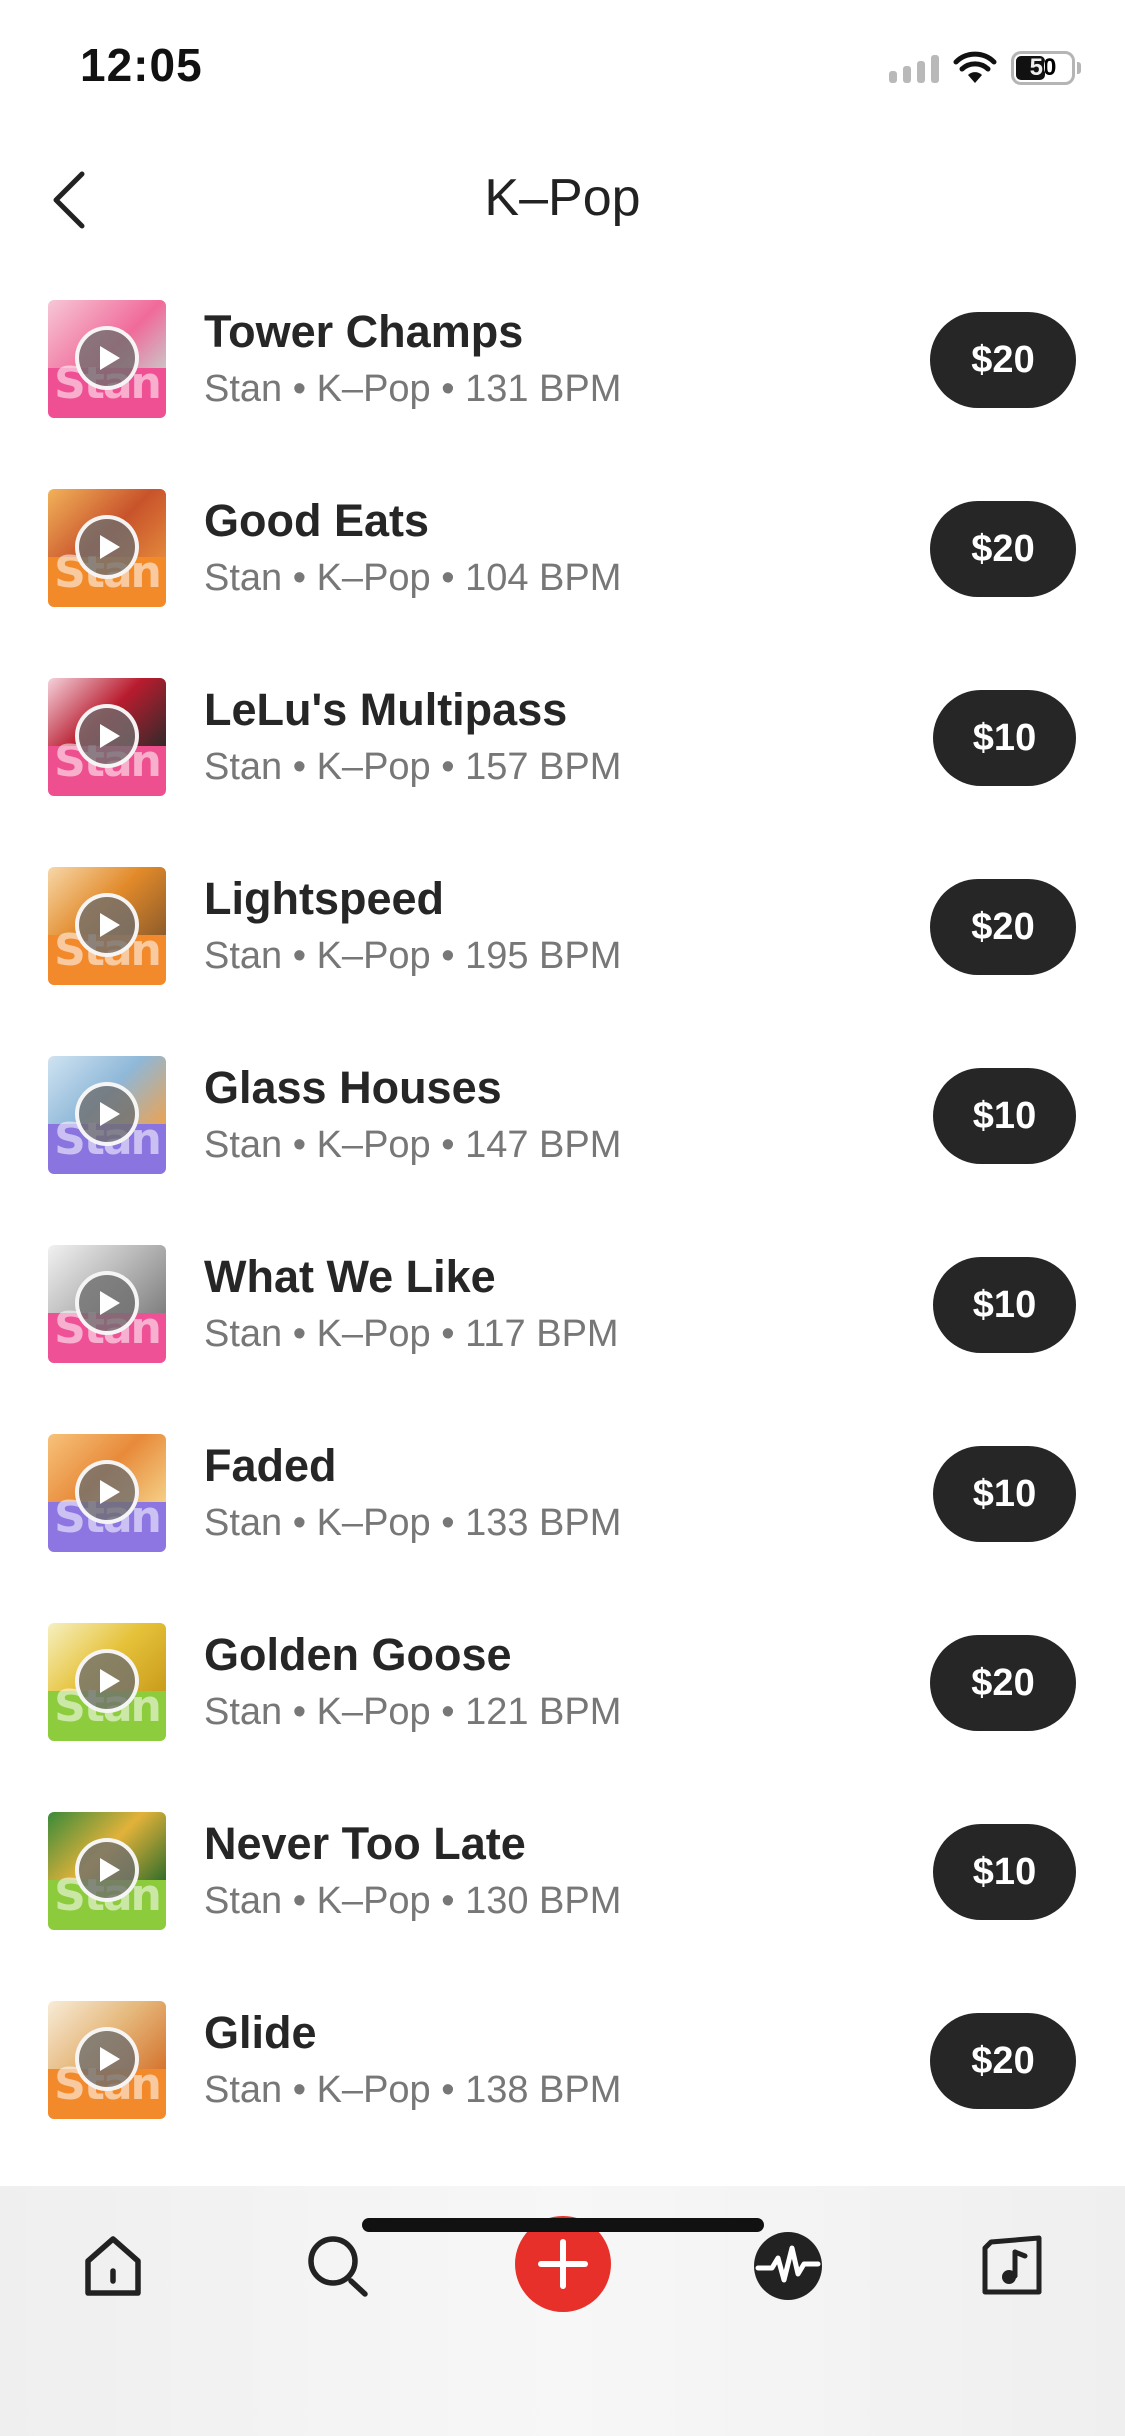  I want to click on track-meta: Stan • K–Pop • 131 BPM, so click(413, 389).